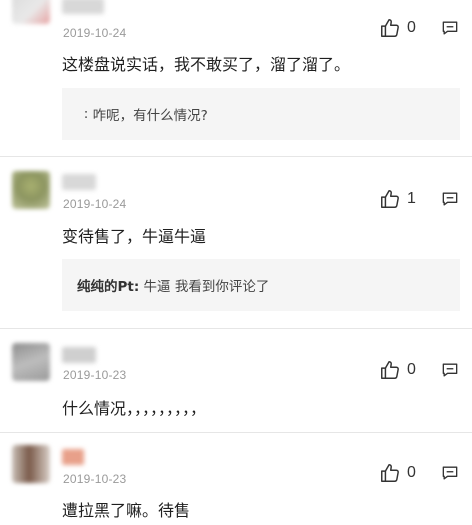 This screenshot has height=525, width=472. What do you see at coordinates (206, 287) in the screenshot?
I see `reply-text: 牛逼 我看到你评论了` at bounding box center [206, 287].